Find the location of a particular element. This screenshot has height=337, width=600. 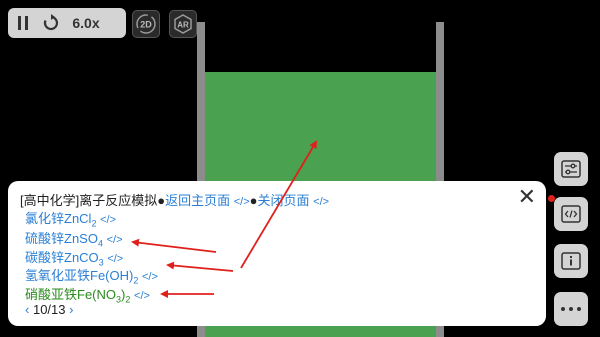

annotation-arrows is located at coordinates (224, 219).